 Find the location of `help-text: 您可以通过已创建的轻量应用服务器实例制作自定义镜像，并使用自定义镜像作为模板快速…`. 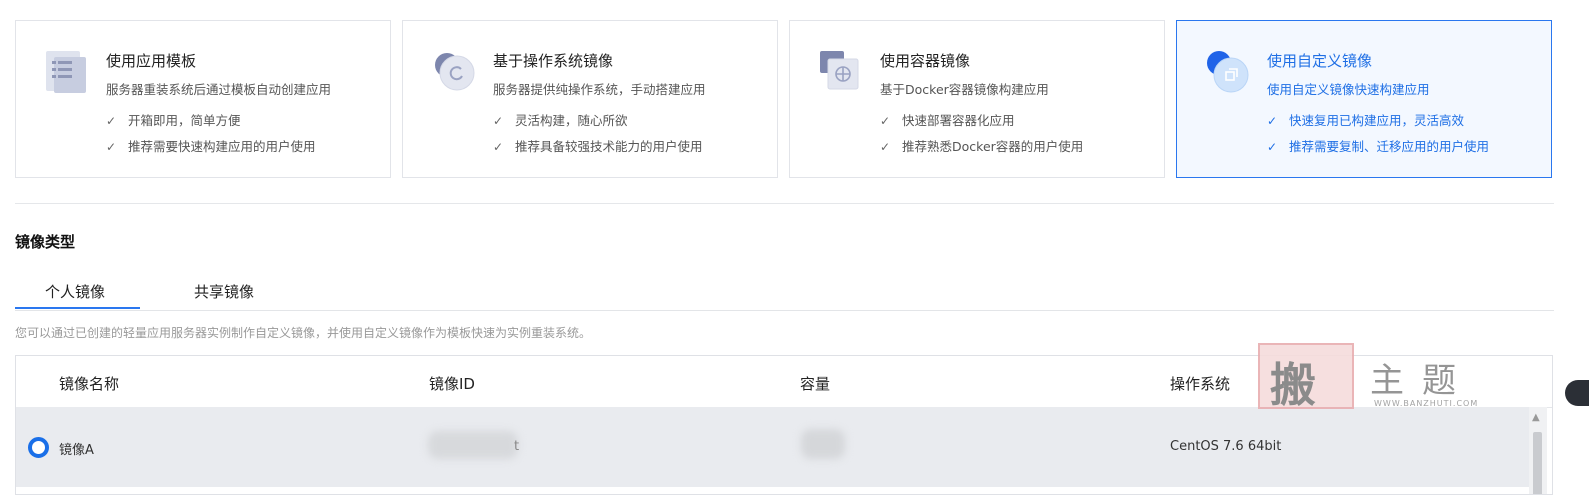

help-text: 您可以通过已创建的轻量应用服务器实例制作自定义镜像，并使用自定义镜像作为模板快速… is located at coordinates (303, 333).